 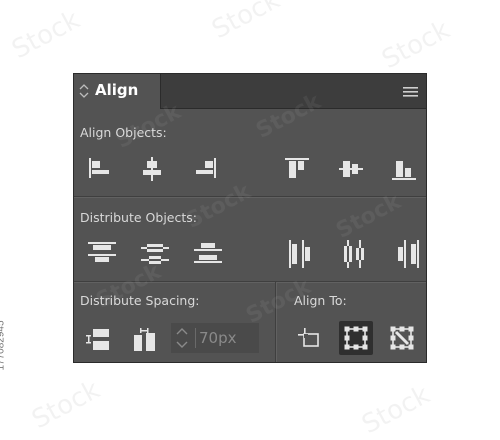 I want to click on distribute-top-edges-icon, so click(x=102, y=254).